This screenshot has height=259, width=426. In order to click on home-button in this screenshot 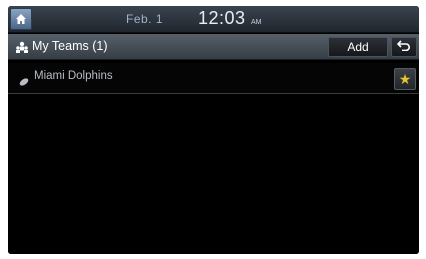, I will do `click(21, 19)`.